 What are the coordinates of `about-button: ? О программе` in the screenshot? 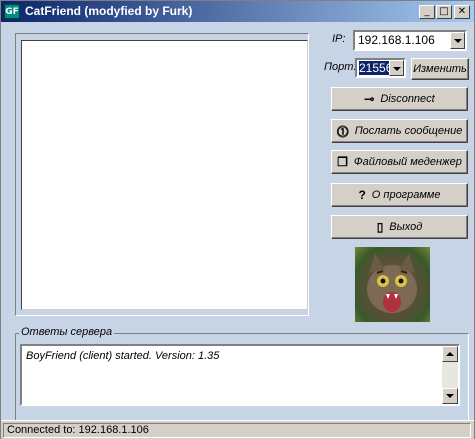 It's located at (399, 195).